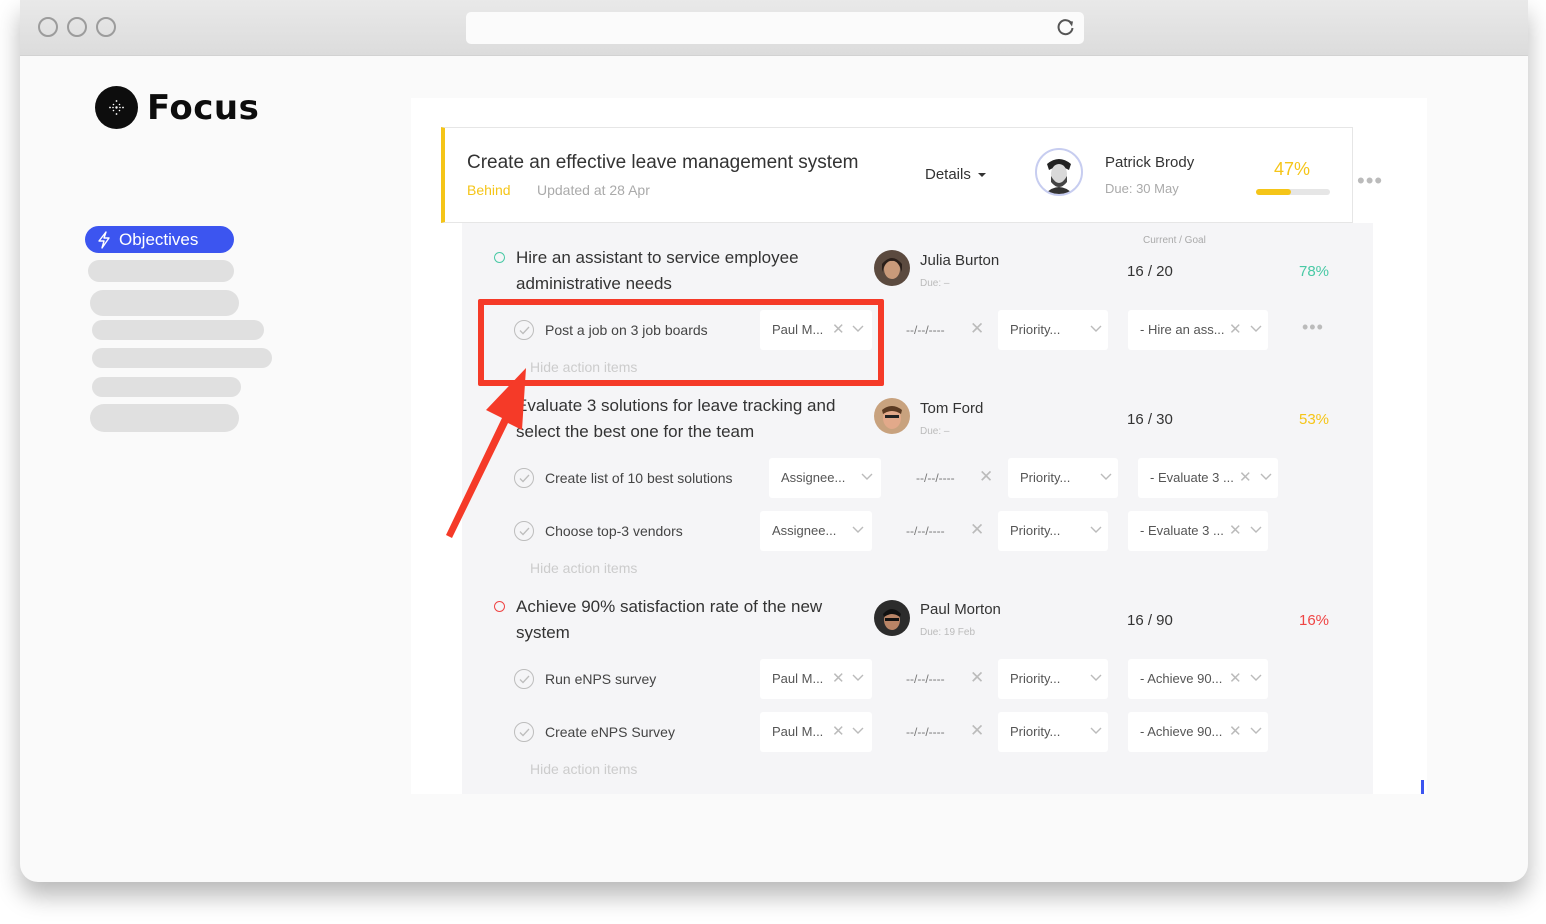 This screenshot has height=924, width=1546. I want to click on minimize-window-button, so click(77, 27).